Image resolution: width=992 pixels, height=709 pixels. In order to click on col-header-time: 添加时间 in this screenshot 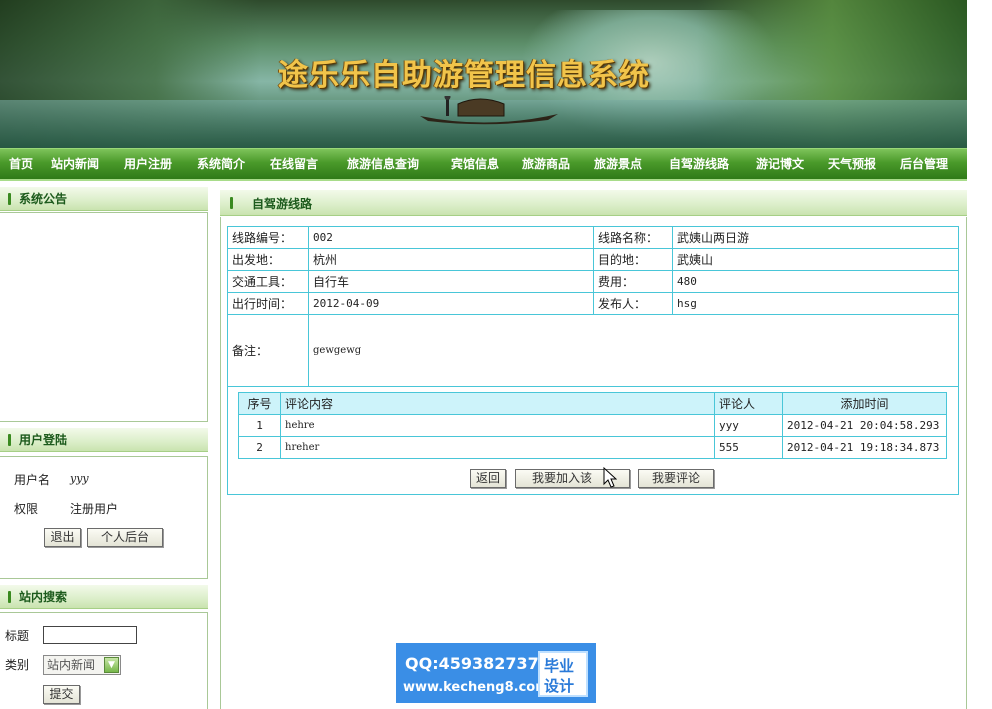, I will do `click(864, 403)`.